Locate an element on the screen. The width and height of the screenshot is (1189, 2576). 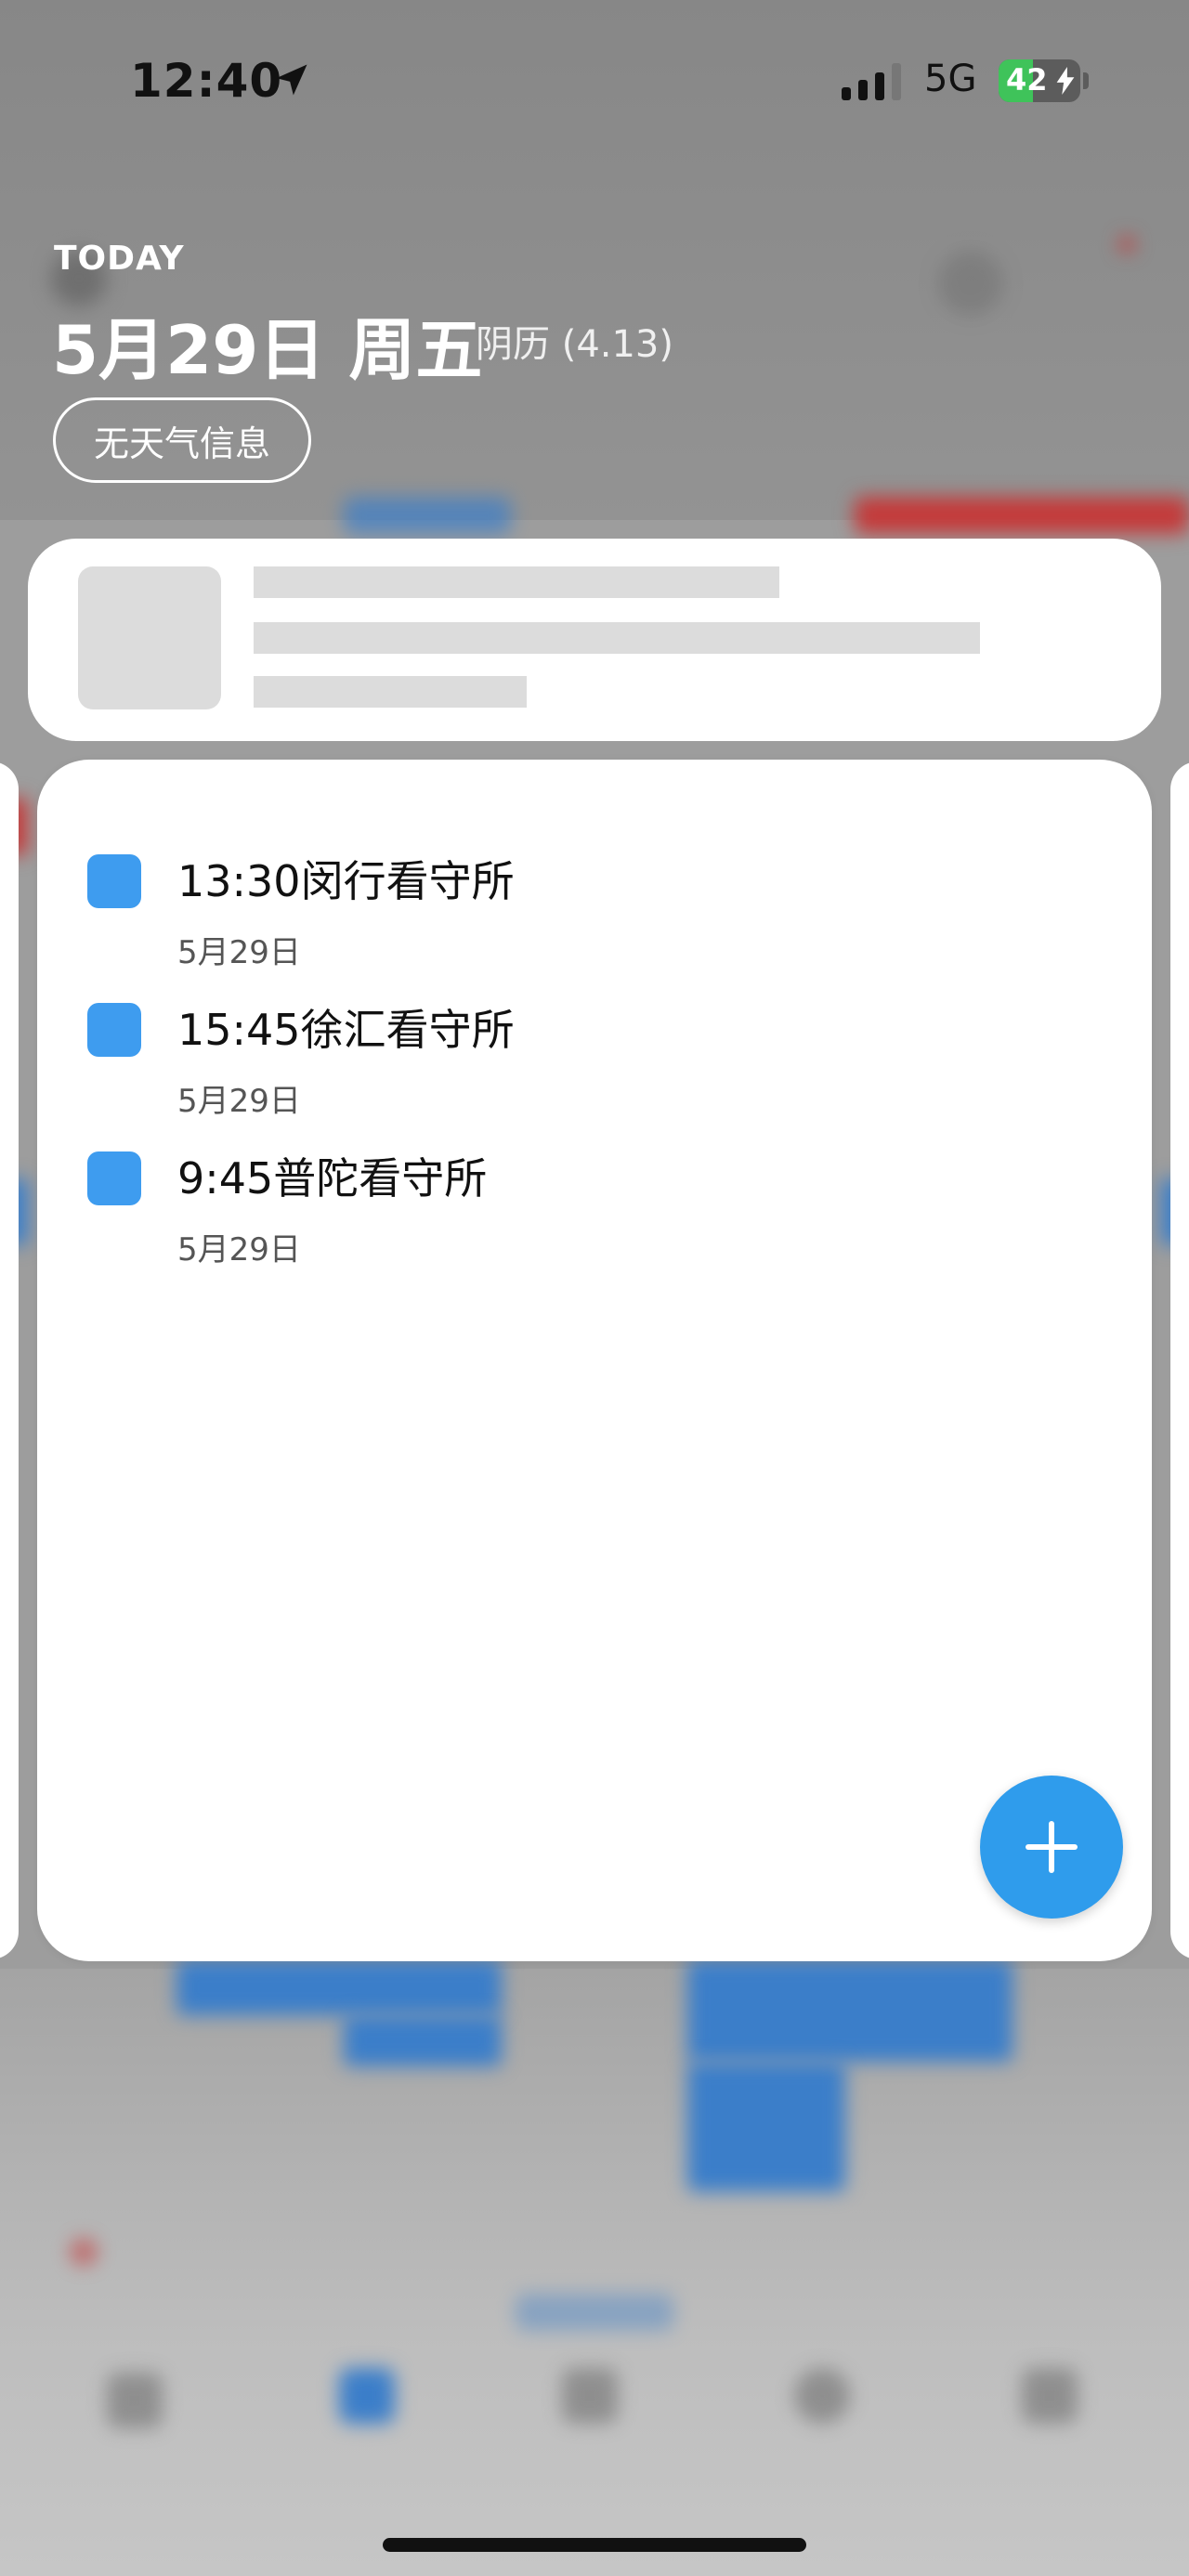
loading-placeholder-card is located at coordinates (594, 640).